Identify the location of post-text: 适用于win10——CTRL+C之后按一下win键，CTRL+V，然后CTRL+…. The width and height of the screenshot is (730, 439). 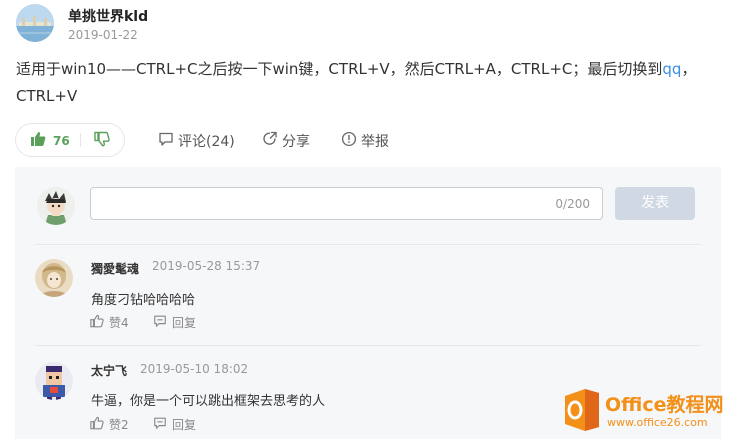
(339, 69).